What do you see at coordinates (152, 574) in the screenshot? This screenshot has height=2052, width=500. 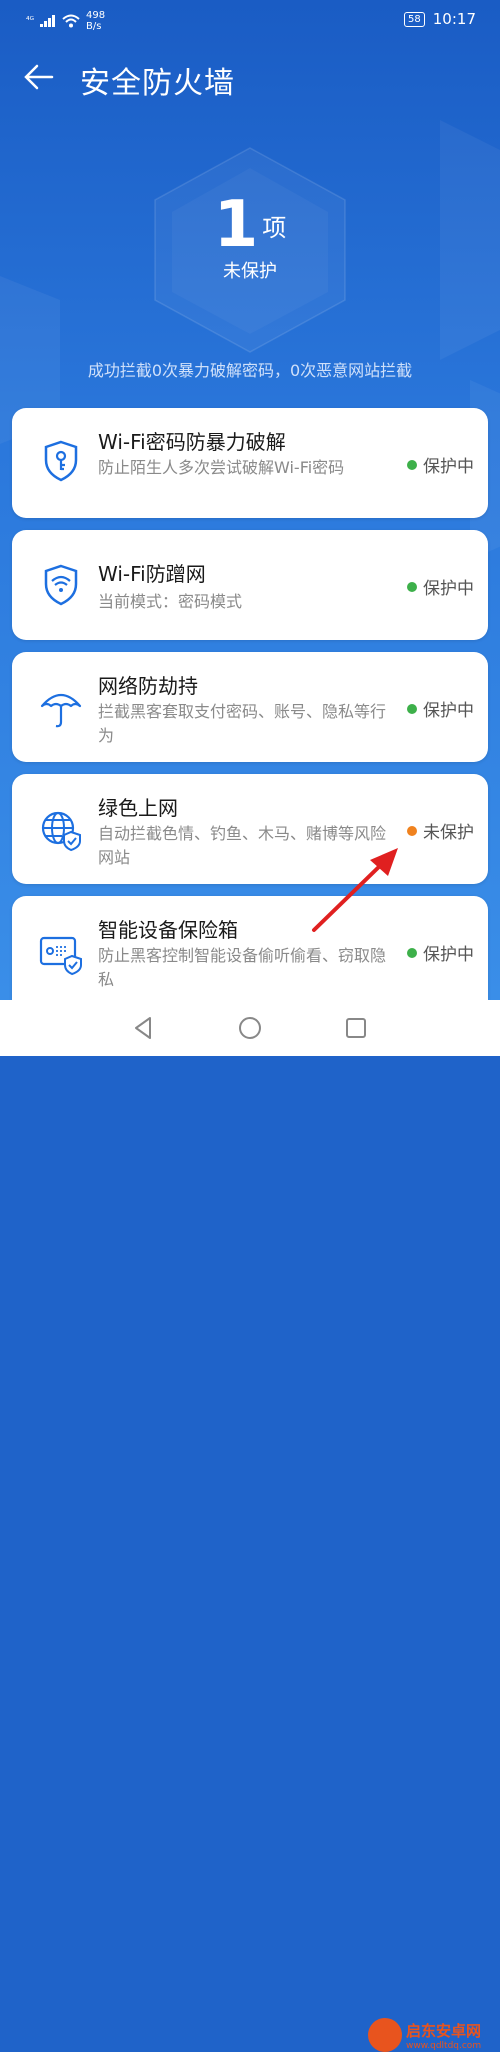 I see `card-title: Wi-Fi防蹭网` at bounding box center [152, 574].